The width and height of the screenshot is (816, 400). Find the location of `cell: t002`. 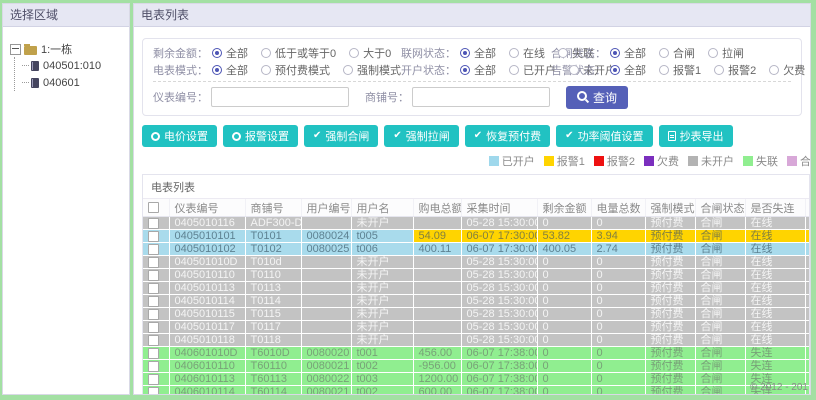

cell: t002 is located at coordinates (382, 366).